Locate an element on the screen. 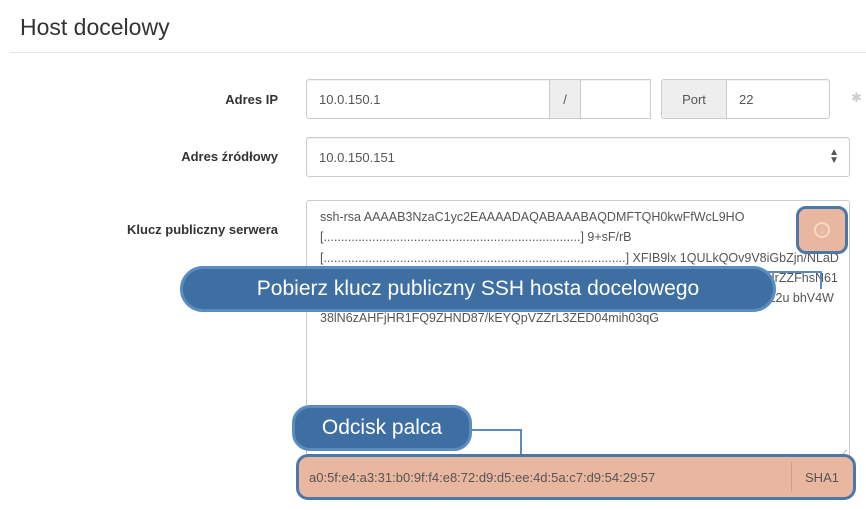 This screenshot has height=510, width=866. source-address-select: 10.0.150.151 ▲ ▼ is located at coordinates (578, 157).